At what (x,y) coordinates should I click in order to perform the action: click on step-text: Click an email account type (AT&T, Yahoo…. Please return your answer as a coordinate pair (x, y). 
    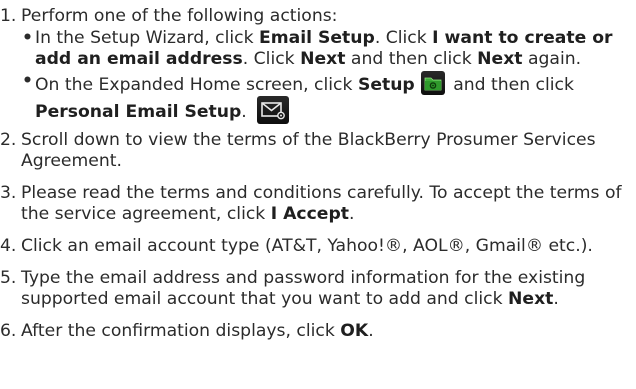
    Looking at the image, I should click on (307, 246).